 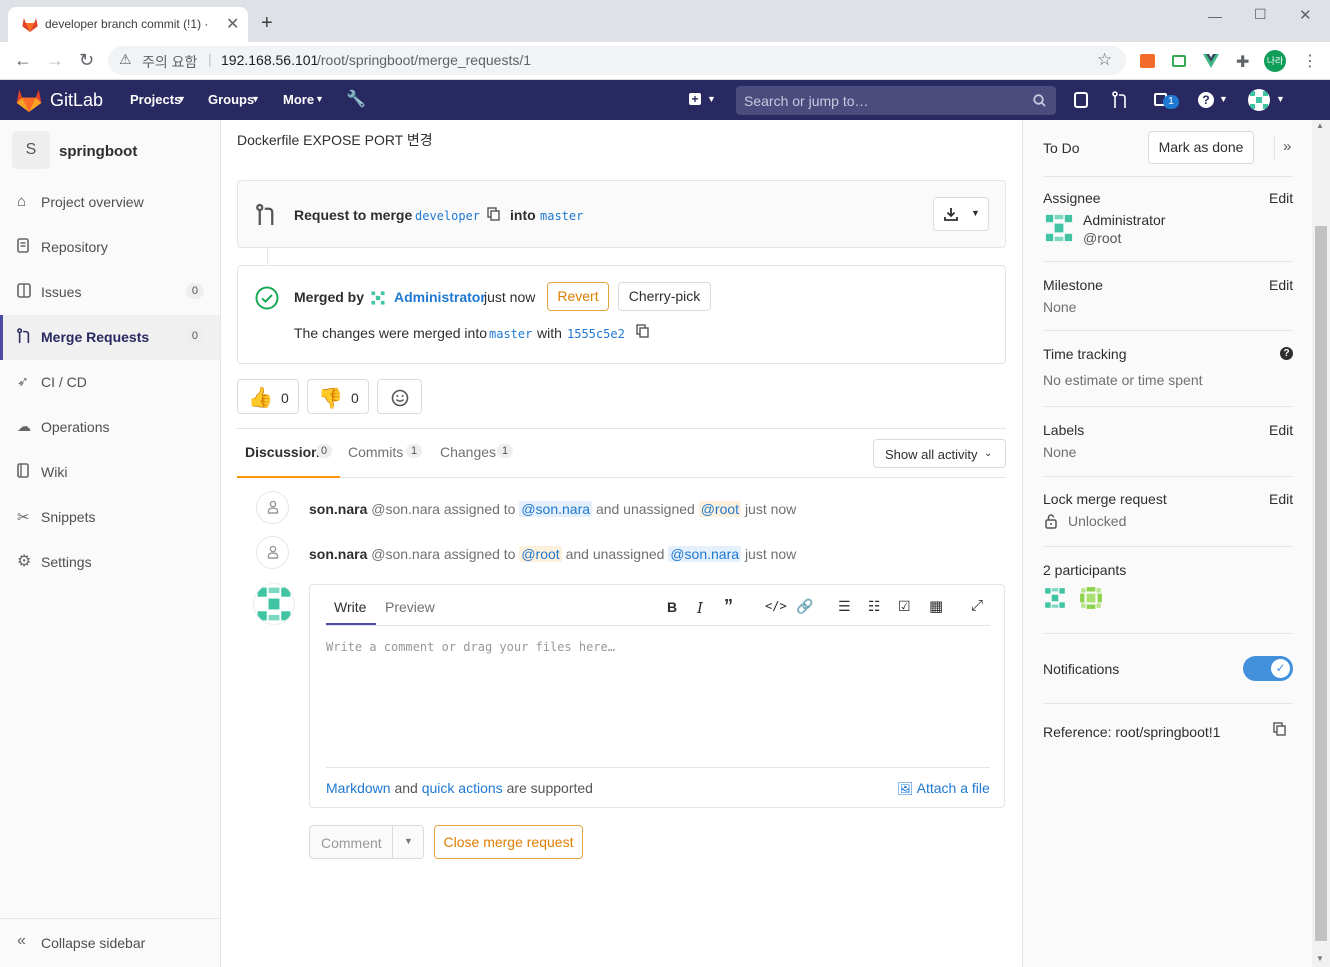 What do you see at coordinates (1124, 220) in the screenshot?
I see `assignee-name: Administrator` at bounding box center [1124, 220].